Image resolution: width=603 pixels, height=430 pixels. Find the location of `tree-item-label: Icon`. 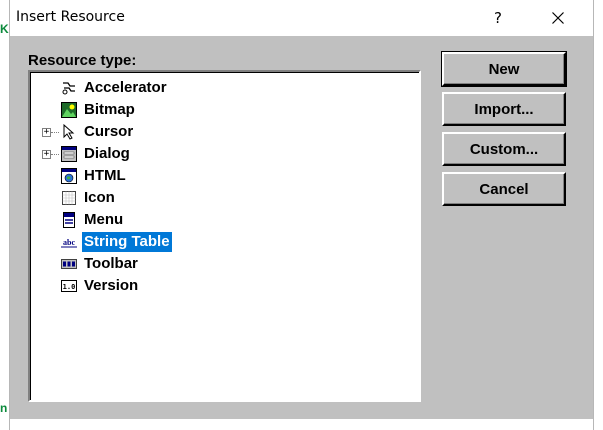

tree-item-label: Icon is located at coordinates (99, 197).